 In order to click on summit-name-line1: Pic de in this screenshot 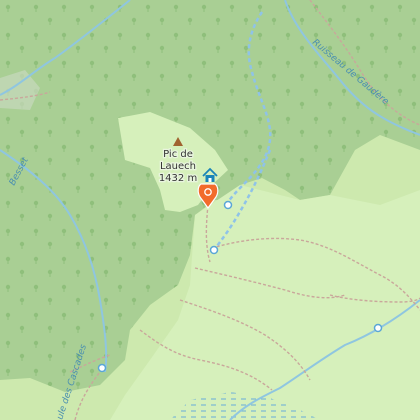, I will do `click(178, 154)`.